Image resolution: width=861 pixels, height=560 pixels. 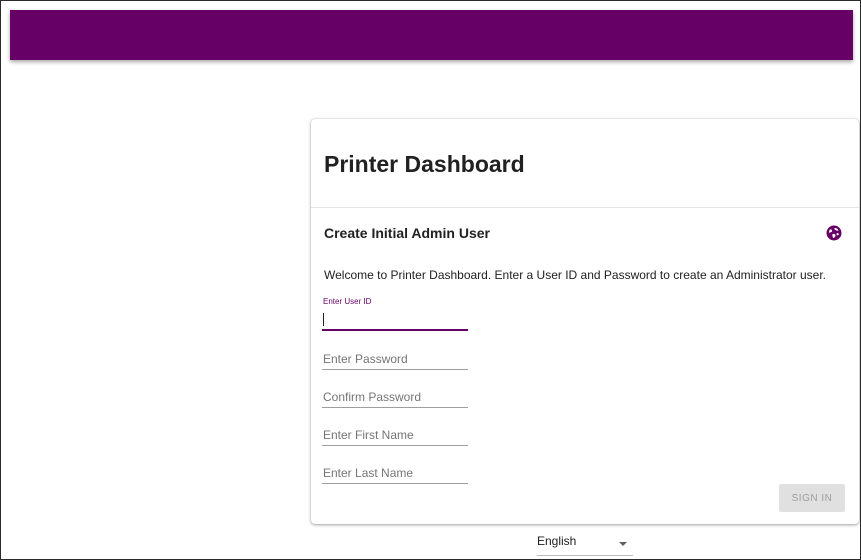 What do you see at coordinates (812, 498) in the screenshot?
I see `sign-in-button: SIGN IN` at bounding box center [812, 498].